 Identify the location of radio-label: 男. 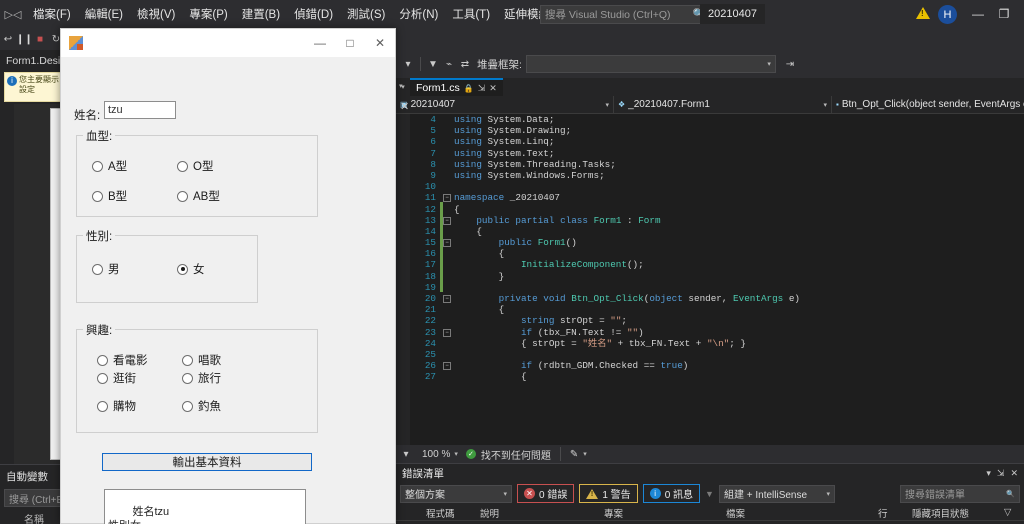
(114, 270).